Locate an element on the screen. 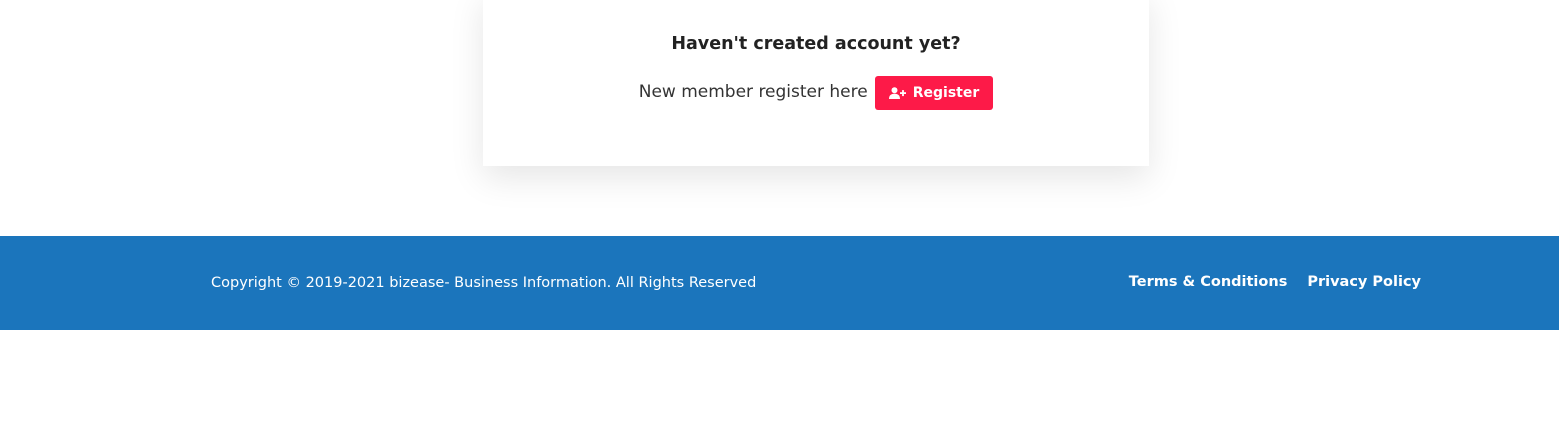  terms-conditions-link: Terms & Conditions is located at coordinates (1208, 282).